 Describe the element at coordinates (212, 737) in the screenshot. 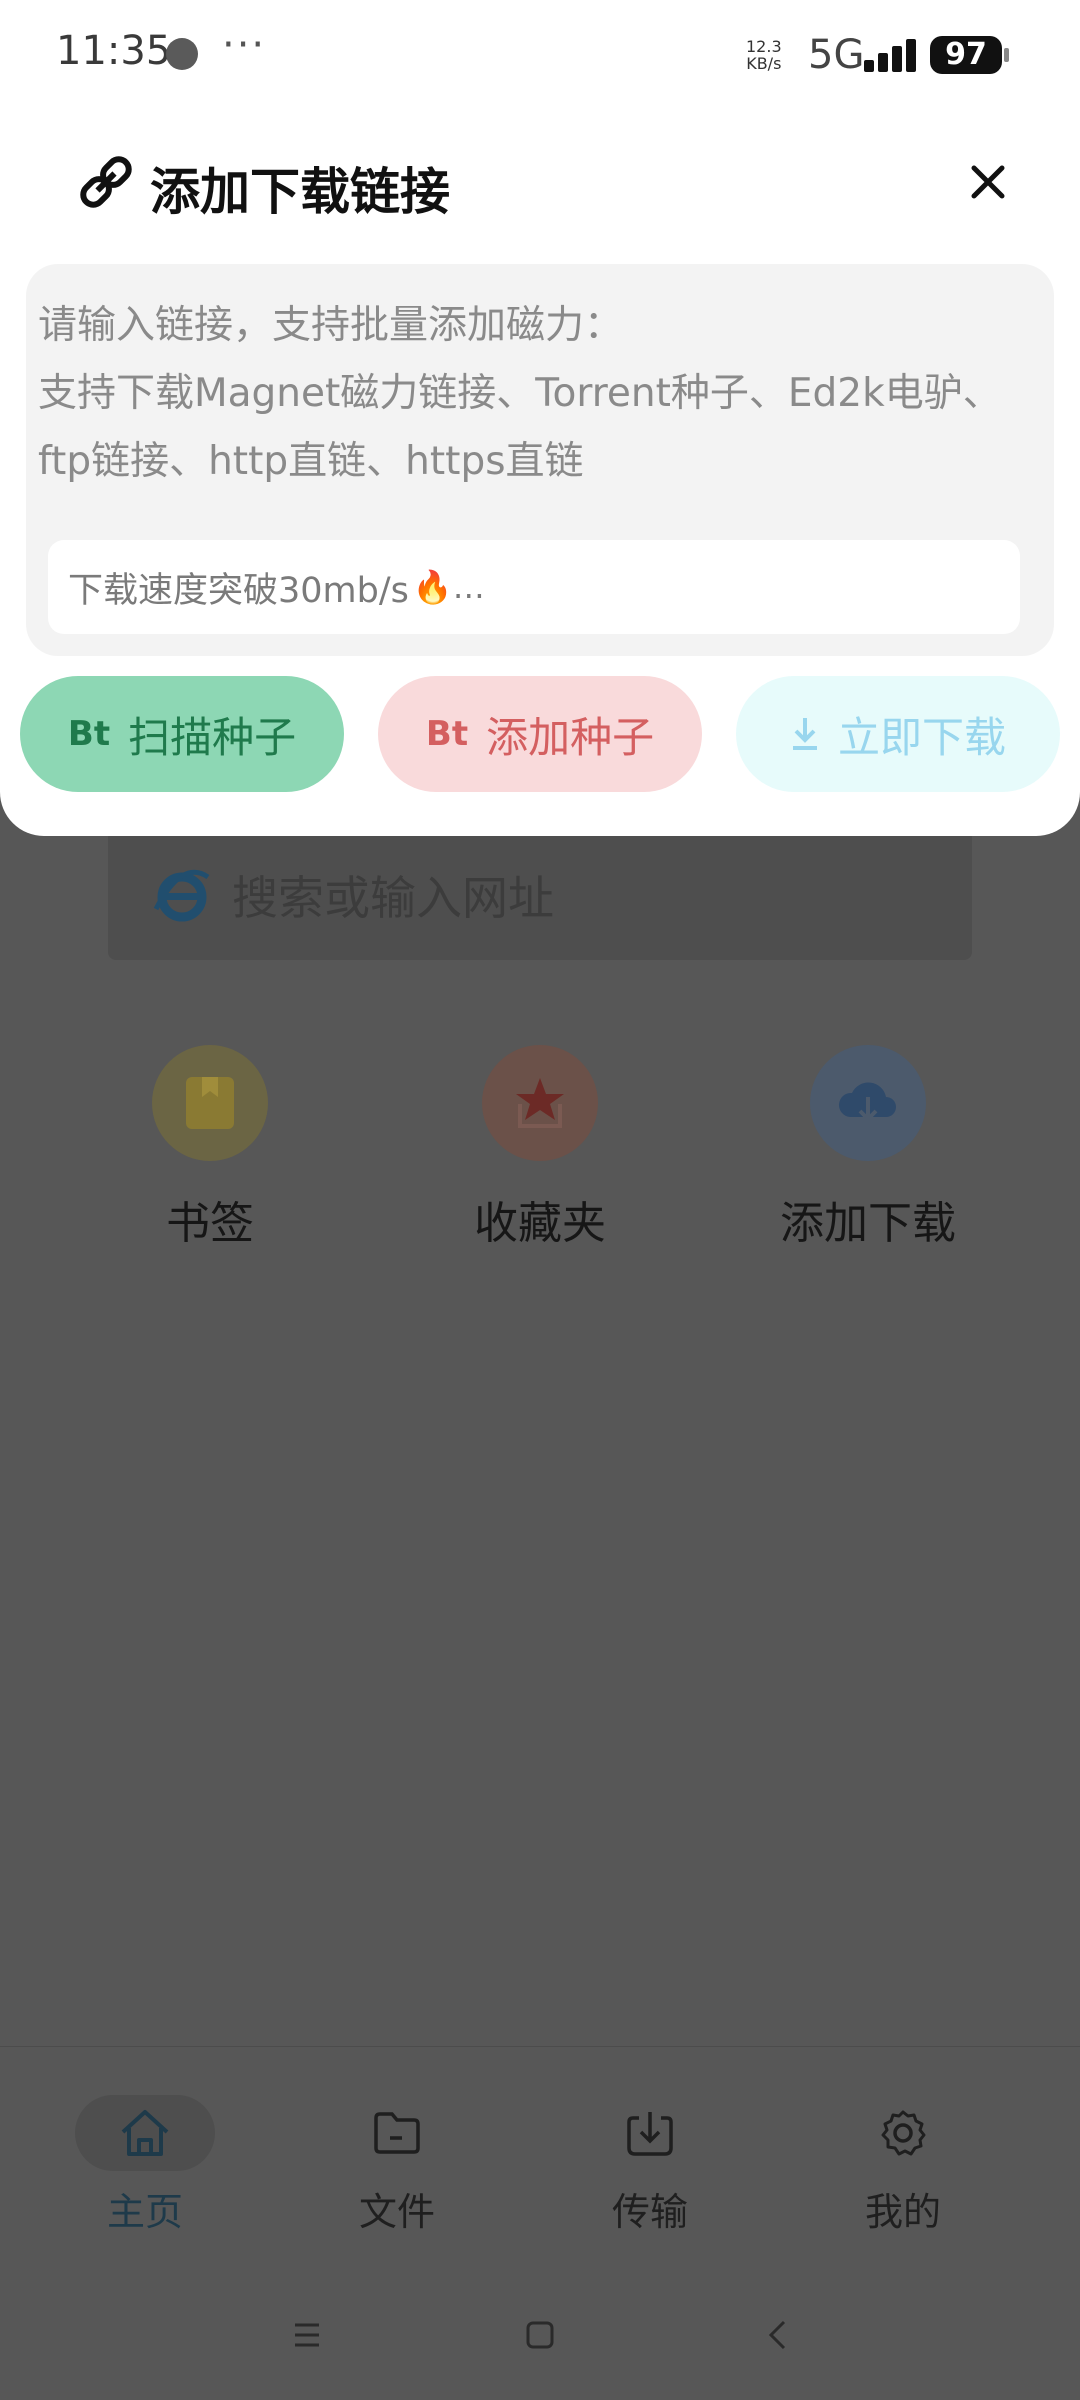

I see `scan-torrent-label: 扫描种子` at that location.